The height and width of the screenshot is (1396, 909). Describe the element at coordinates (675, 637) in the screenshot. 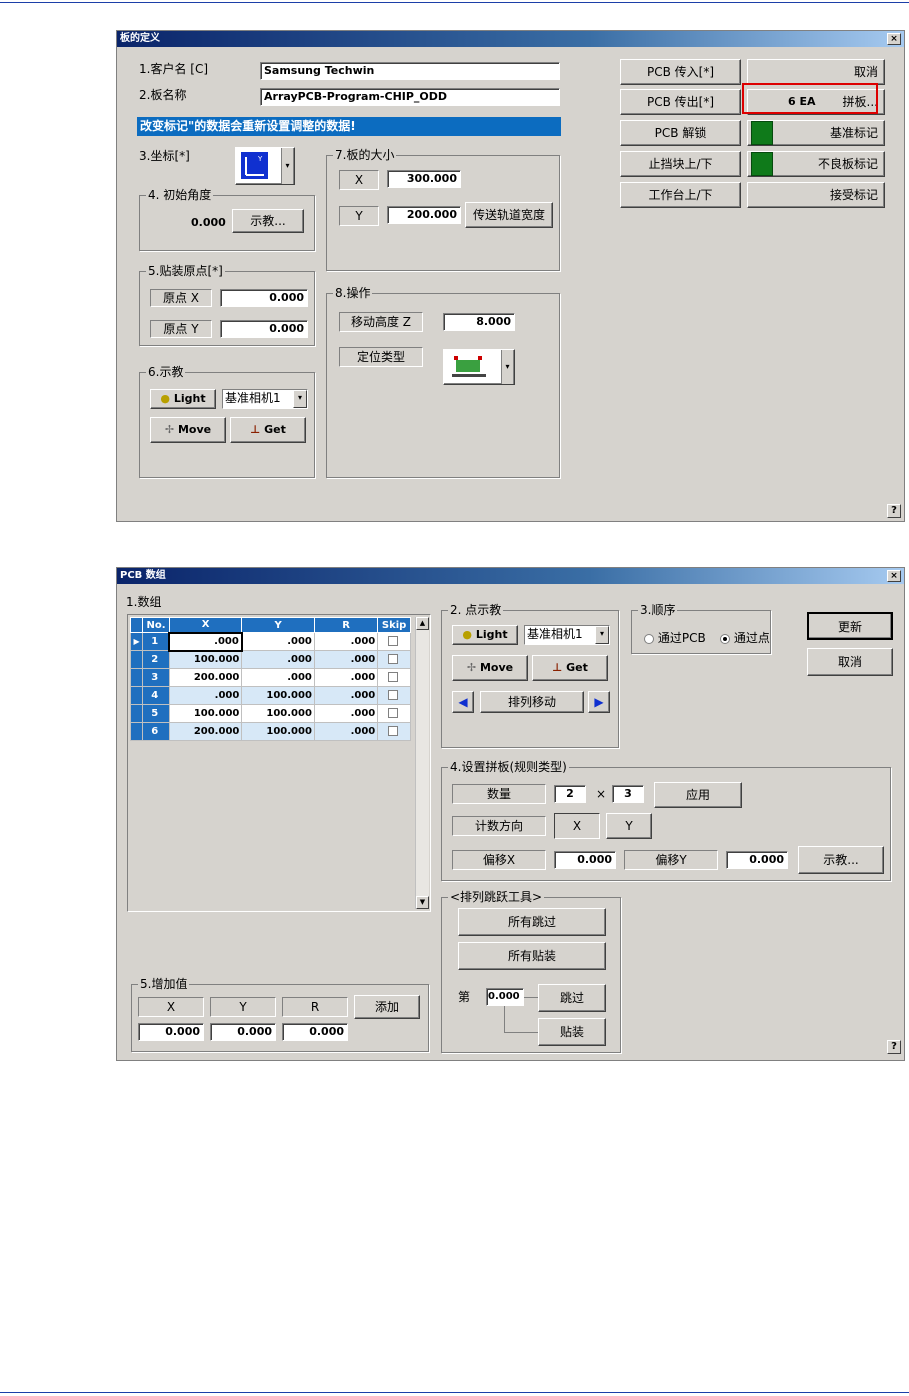

I see `order-by-pcb: 通过PCB` at that location.